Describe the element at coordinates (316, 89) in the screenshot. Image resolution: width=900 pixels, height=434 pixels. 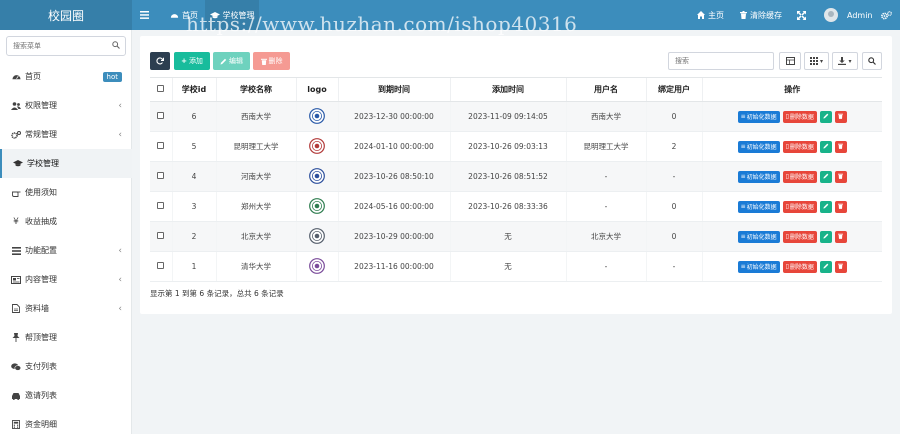
I see `column-header: logo` at that location.